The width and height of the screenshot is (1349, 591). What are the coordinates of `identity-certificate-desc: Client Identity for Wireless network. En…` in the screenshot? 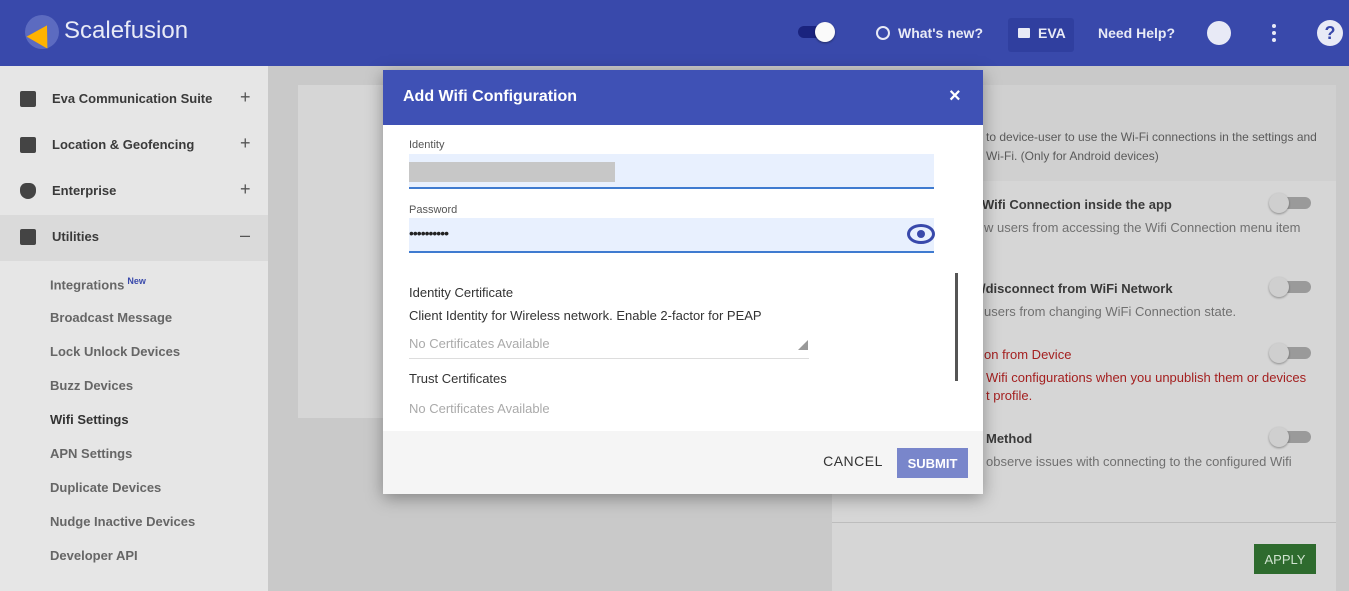 It's located at (585, 315).